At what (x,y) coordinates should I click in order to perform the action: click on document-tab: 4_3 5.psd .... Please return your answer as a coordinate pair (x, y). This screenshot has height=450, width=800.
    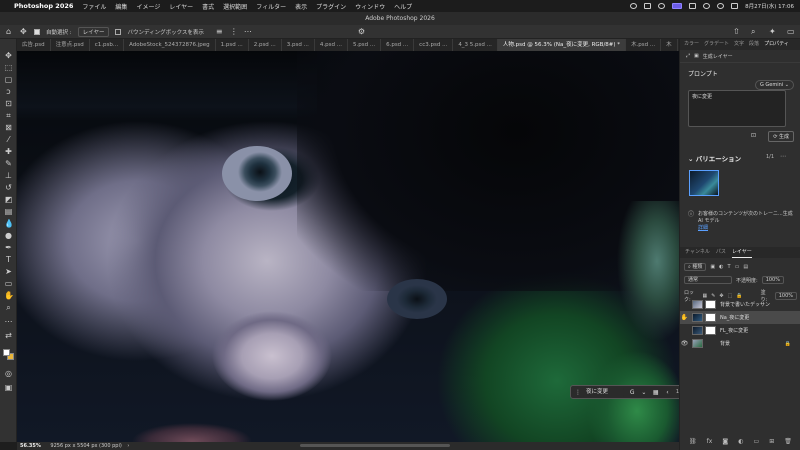
    Looking at the image, I should click on (475, 45).